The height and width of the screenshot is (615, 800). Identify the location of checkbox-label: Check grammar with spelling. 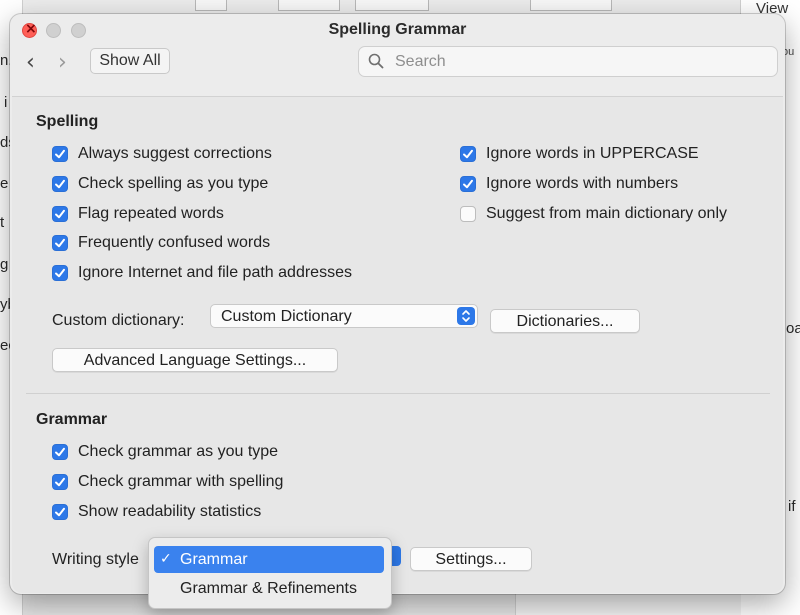
(181, 481).